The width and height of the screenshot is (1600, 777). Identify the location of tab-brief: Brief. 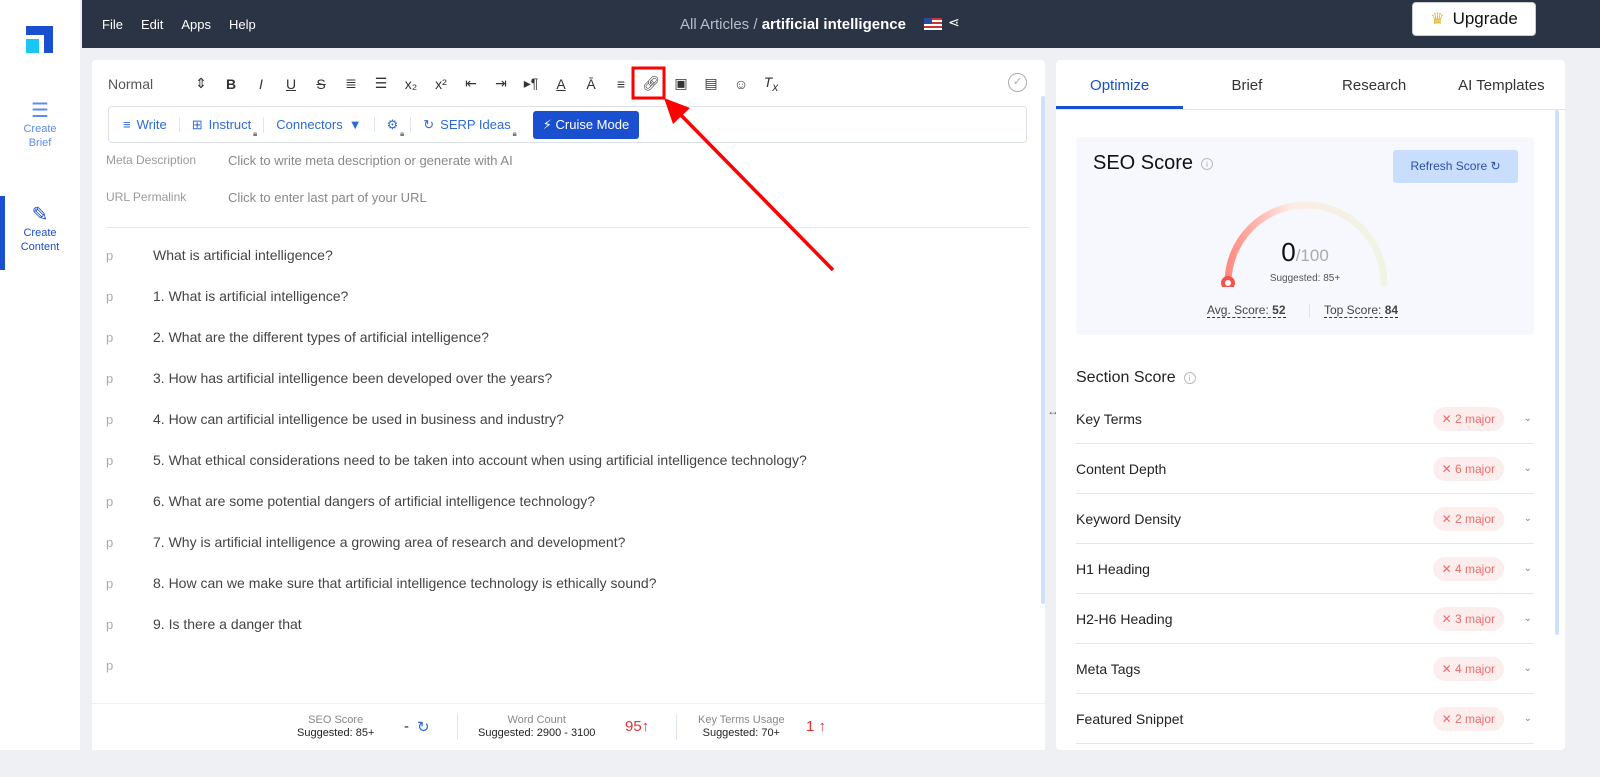
(1246, 84).